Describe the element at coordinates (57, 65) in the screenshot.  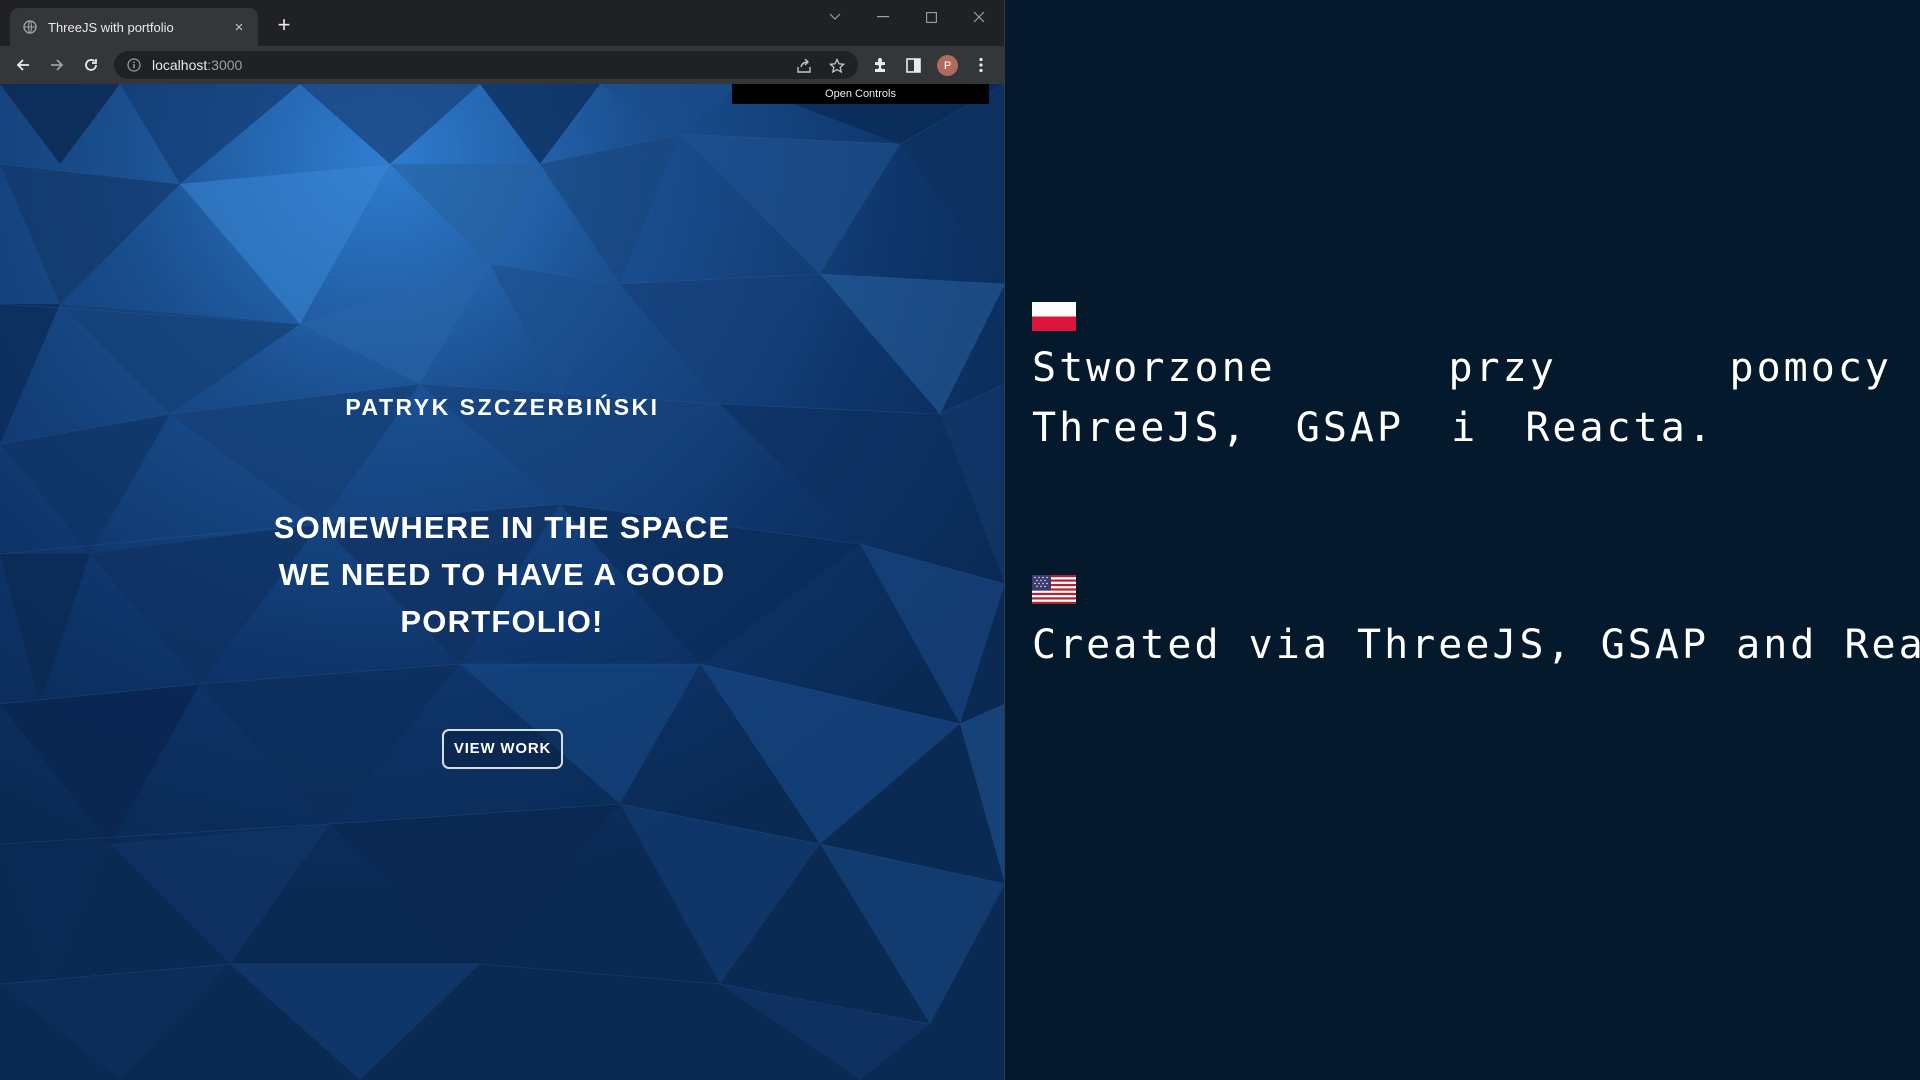
I see `forward-icon` at that location.